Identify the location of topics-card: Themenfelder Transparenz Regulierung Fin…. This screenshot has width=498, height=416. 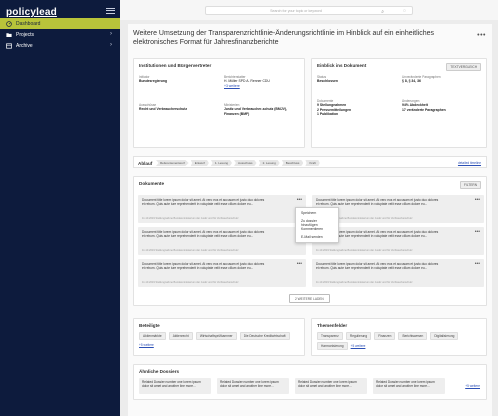
(399, 337).